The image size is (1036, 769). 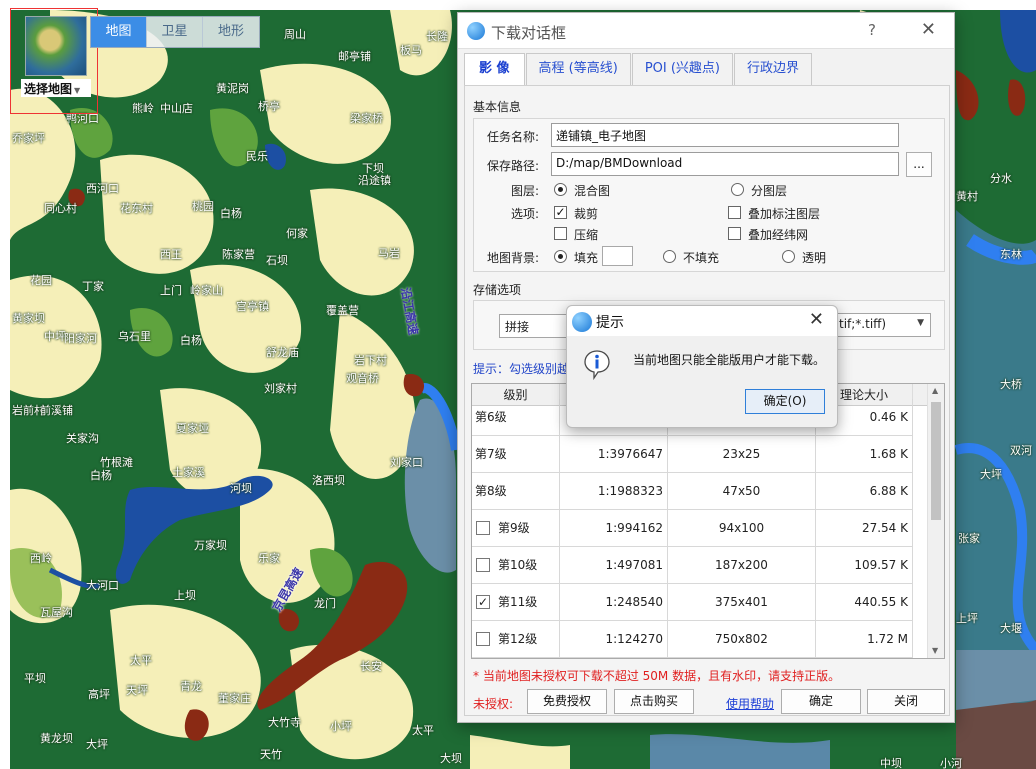 What do you see at coordinates (282, 352) in the screenshot?
I see `place-label: 舒龙庙` at bounding box center [282, 352].